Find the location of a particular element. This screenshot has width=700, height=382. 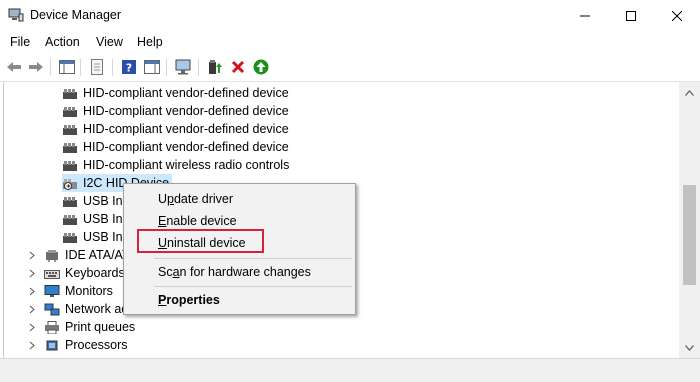

minimize-icon is located at coordinates (585, 15).